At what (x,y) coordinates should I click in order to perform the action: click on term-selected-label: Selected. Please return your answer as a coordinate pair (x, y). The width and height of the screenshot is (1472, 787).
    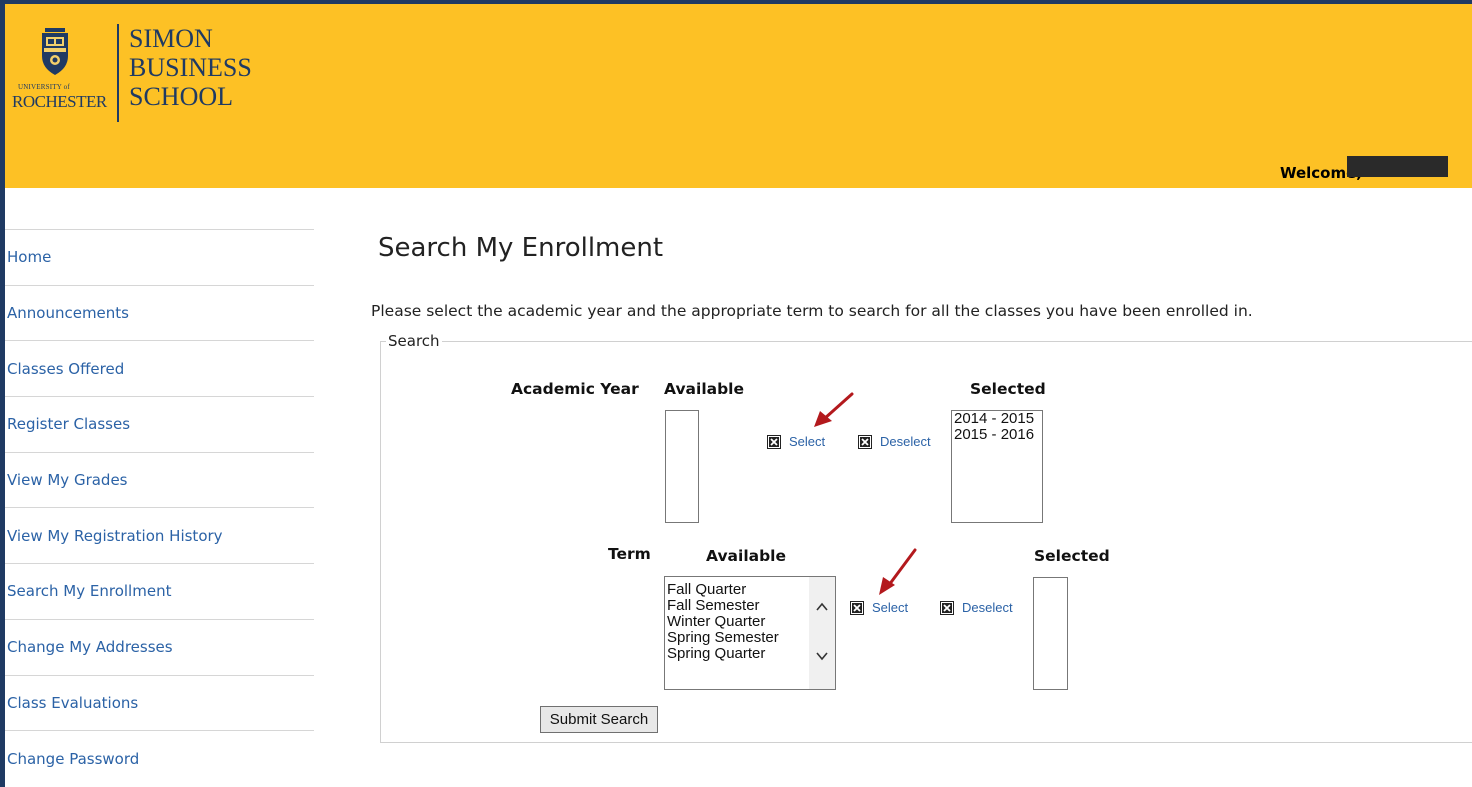
    Looking at the image, I should click on (1072, 556).